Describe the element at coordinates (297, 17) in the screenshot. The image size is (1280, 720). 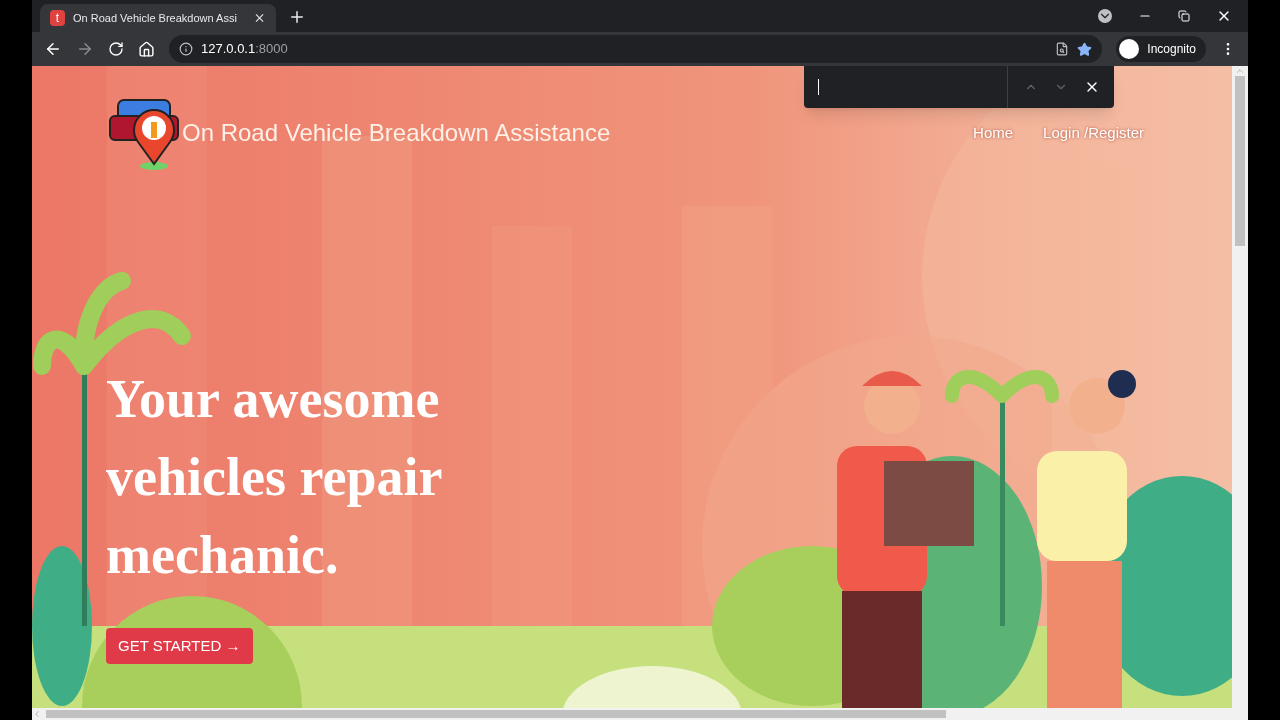
I see `new-tab-icon` at that location.